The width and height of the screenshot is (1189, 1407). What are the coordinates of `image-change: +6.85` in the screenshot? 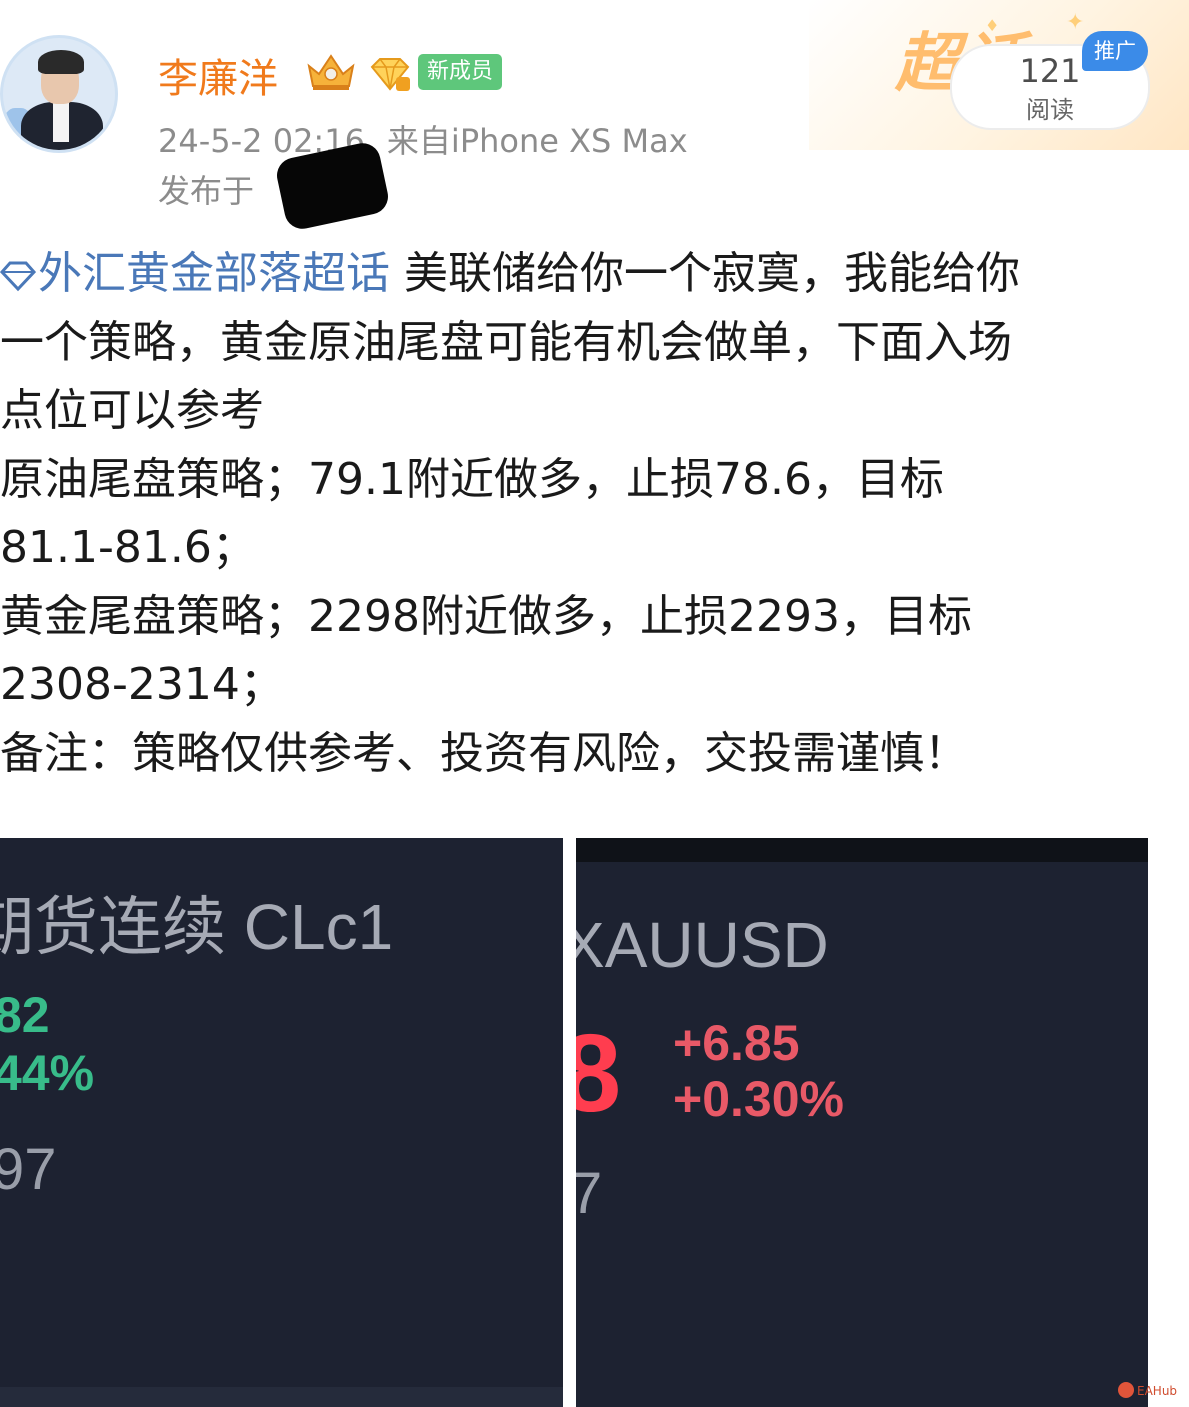 It's located at (736, 1043).